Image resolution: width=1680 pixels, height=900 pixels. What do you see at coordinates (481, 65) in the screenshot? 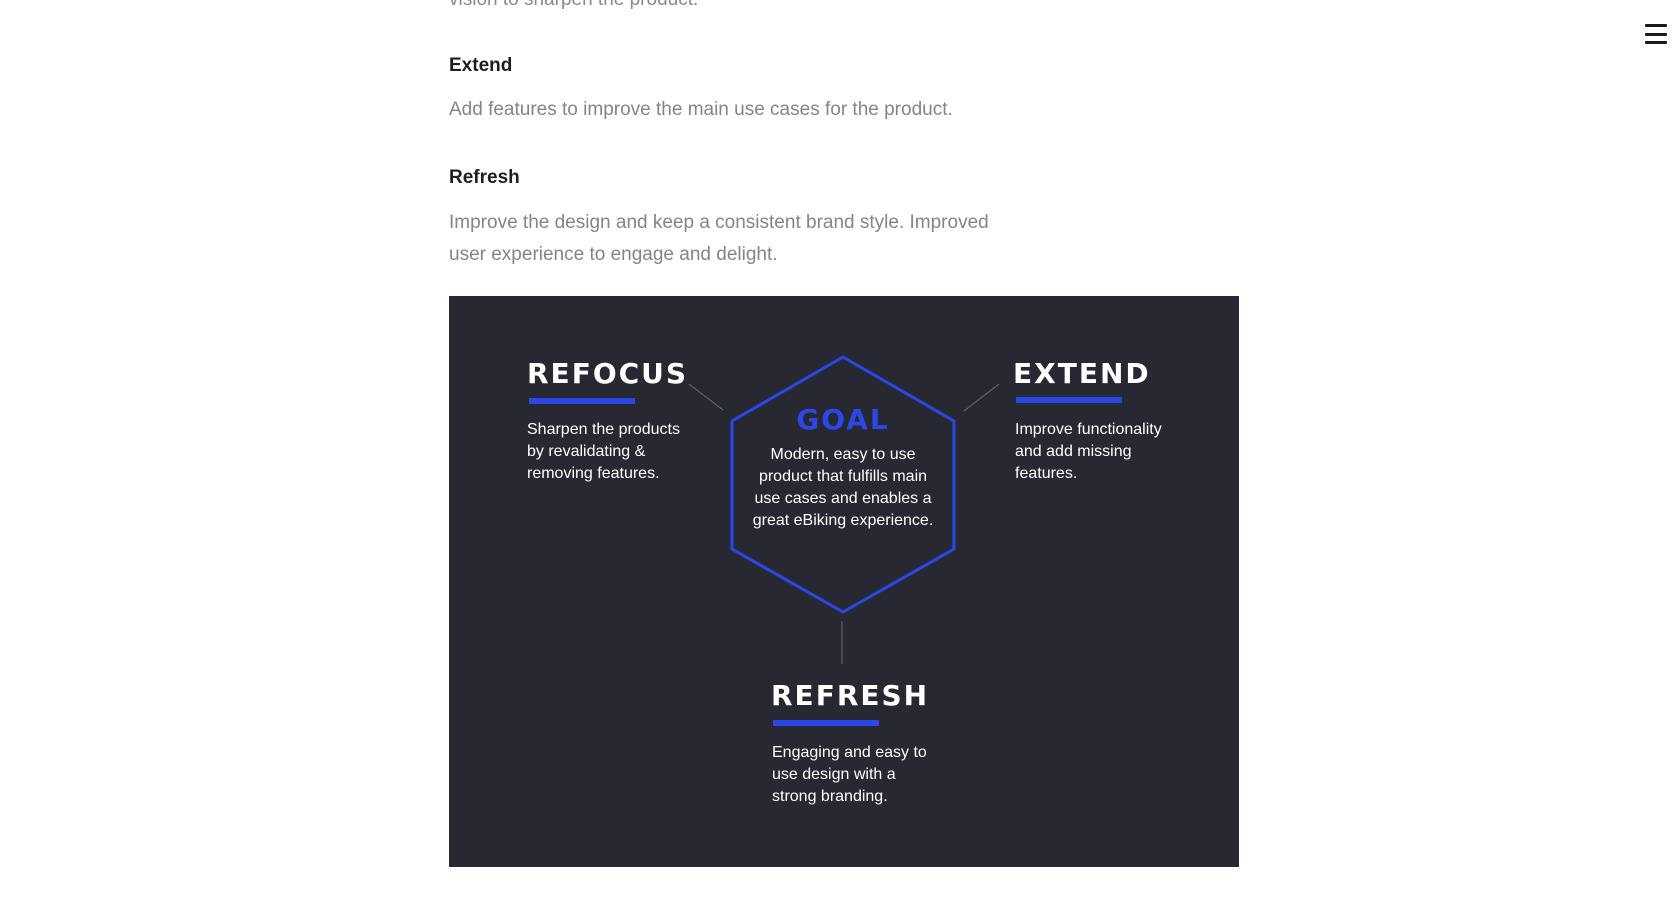
I see `extend-heading: Extend` at bounding box center [481, 65].